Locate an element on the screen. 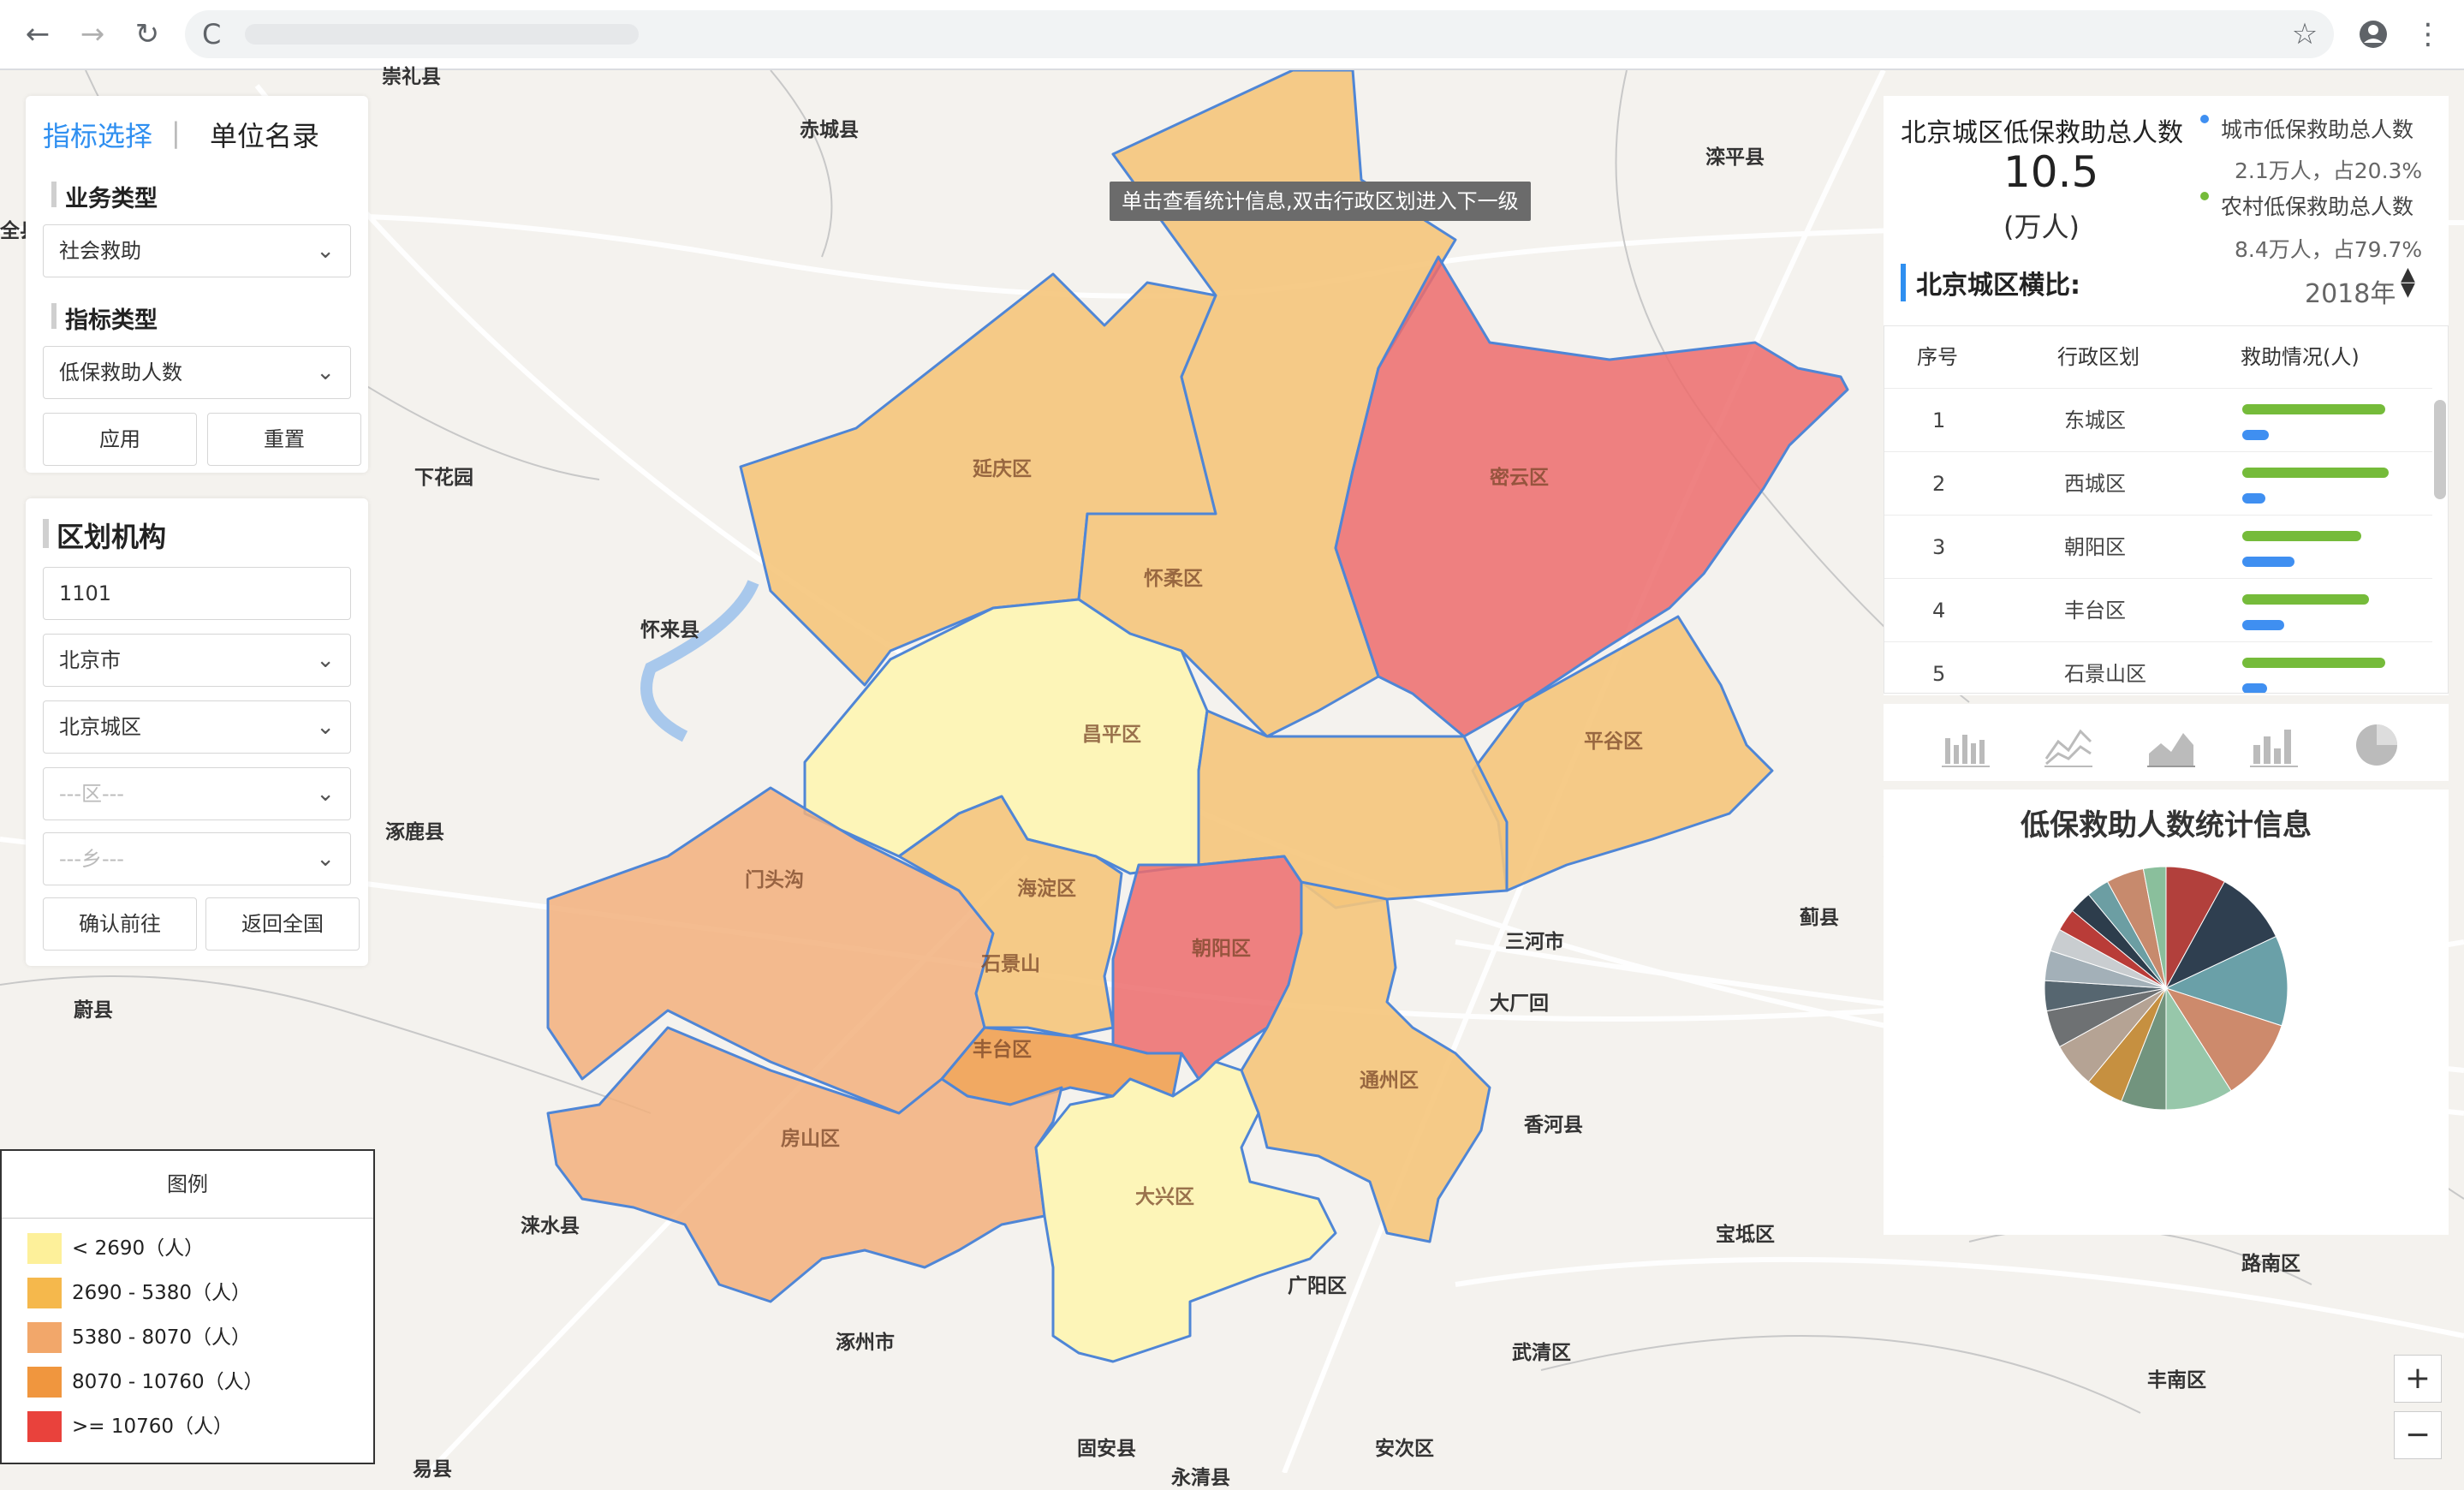  apply-button: 应用 is located at coordinates (120, 440).